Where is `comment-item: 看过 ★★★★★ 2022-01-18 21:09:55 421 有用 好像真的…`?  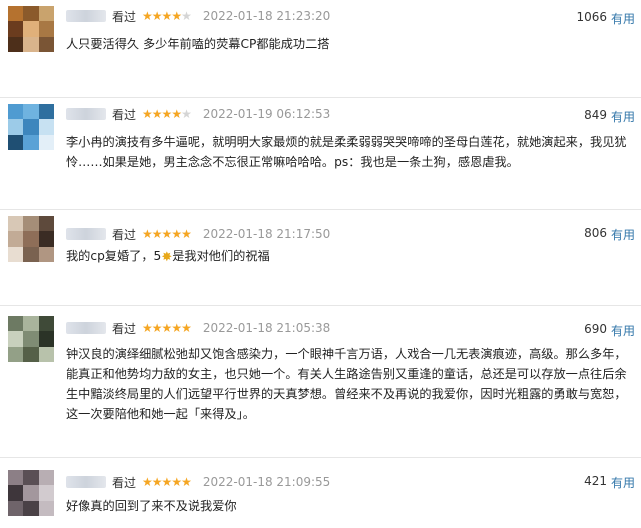 comment-item: 看过 ★★★★★ 2022-01-18 21:09:55 421 有用 好像真的… is located at coordinates (320, 493).